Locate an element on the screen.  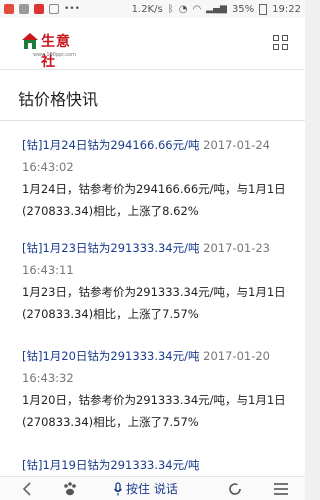
network-speed: 1.2K/s is located at coordinates (147, 9).